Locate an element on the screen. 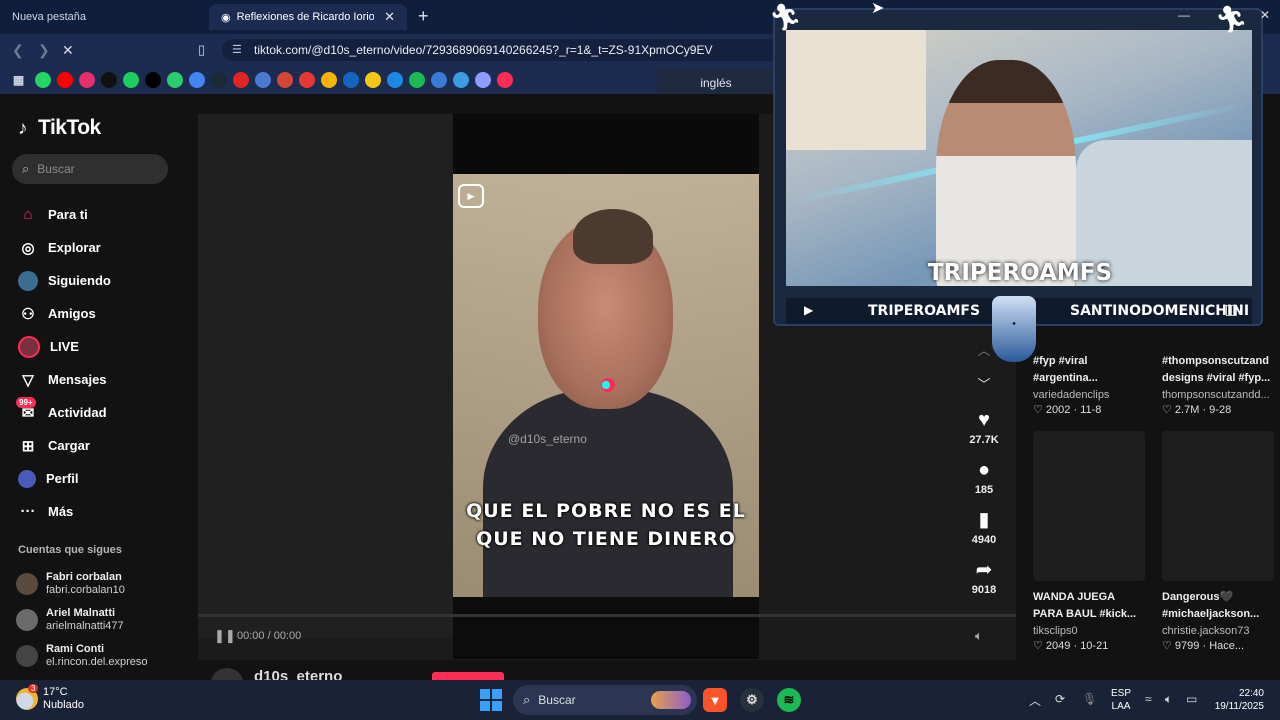 This screenshot has height=720, width=1280. minimize-icon: — is located at coordinates (1184, 15).